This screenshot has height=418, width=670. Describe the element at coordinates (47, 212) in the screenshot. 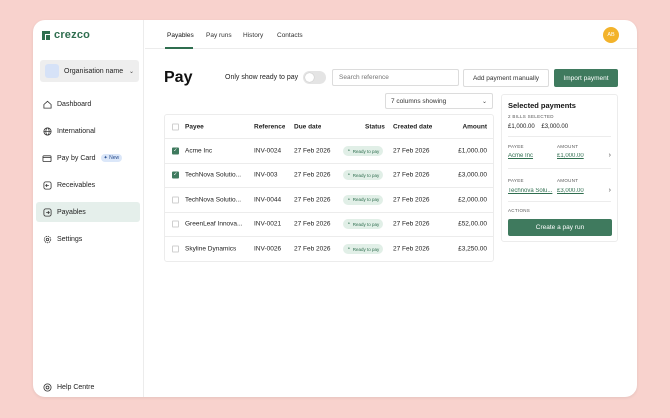

I see `payables-icon` at that location.